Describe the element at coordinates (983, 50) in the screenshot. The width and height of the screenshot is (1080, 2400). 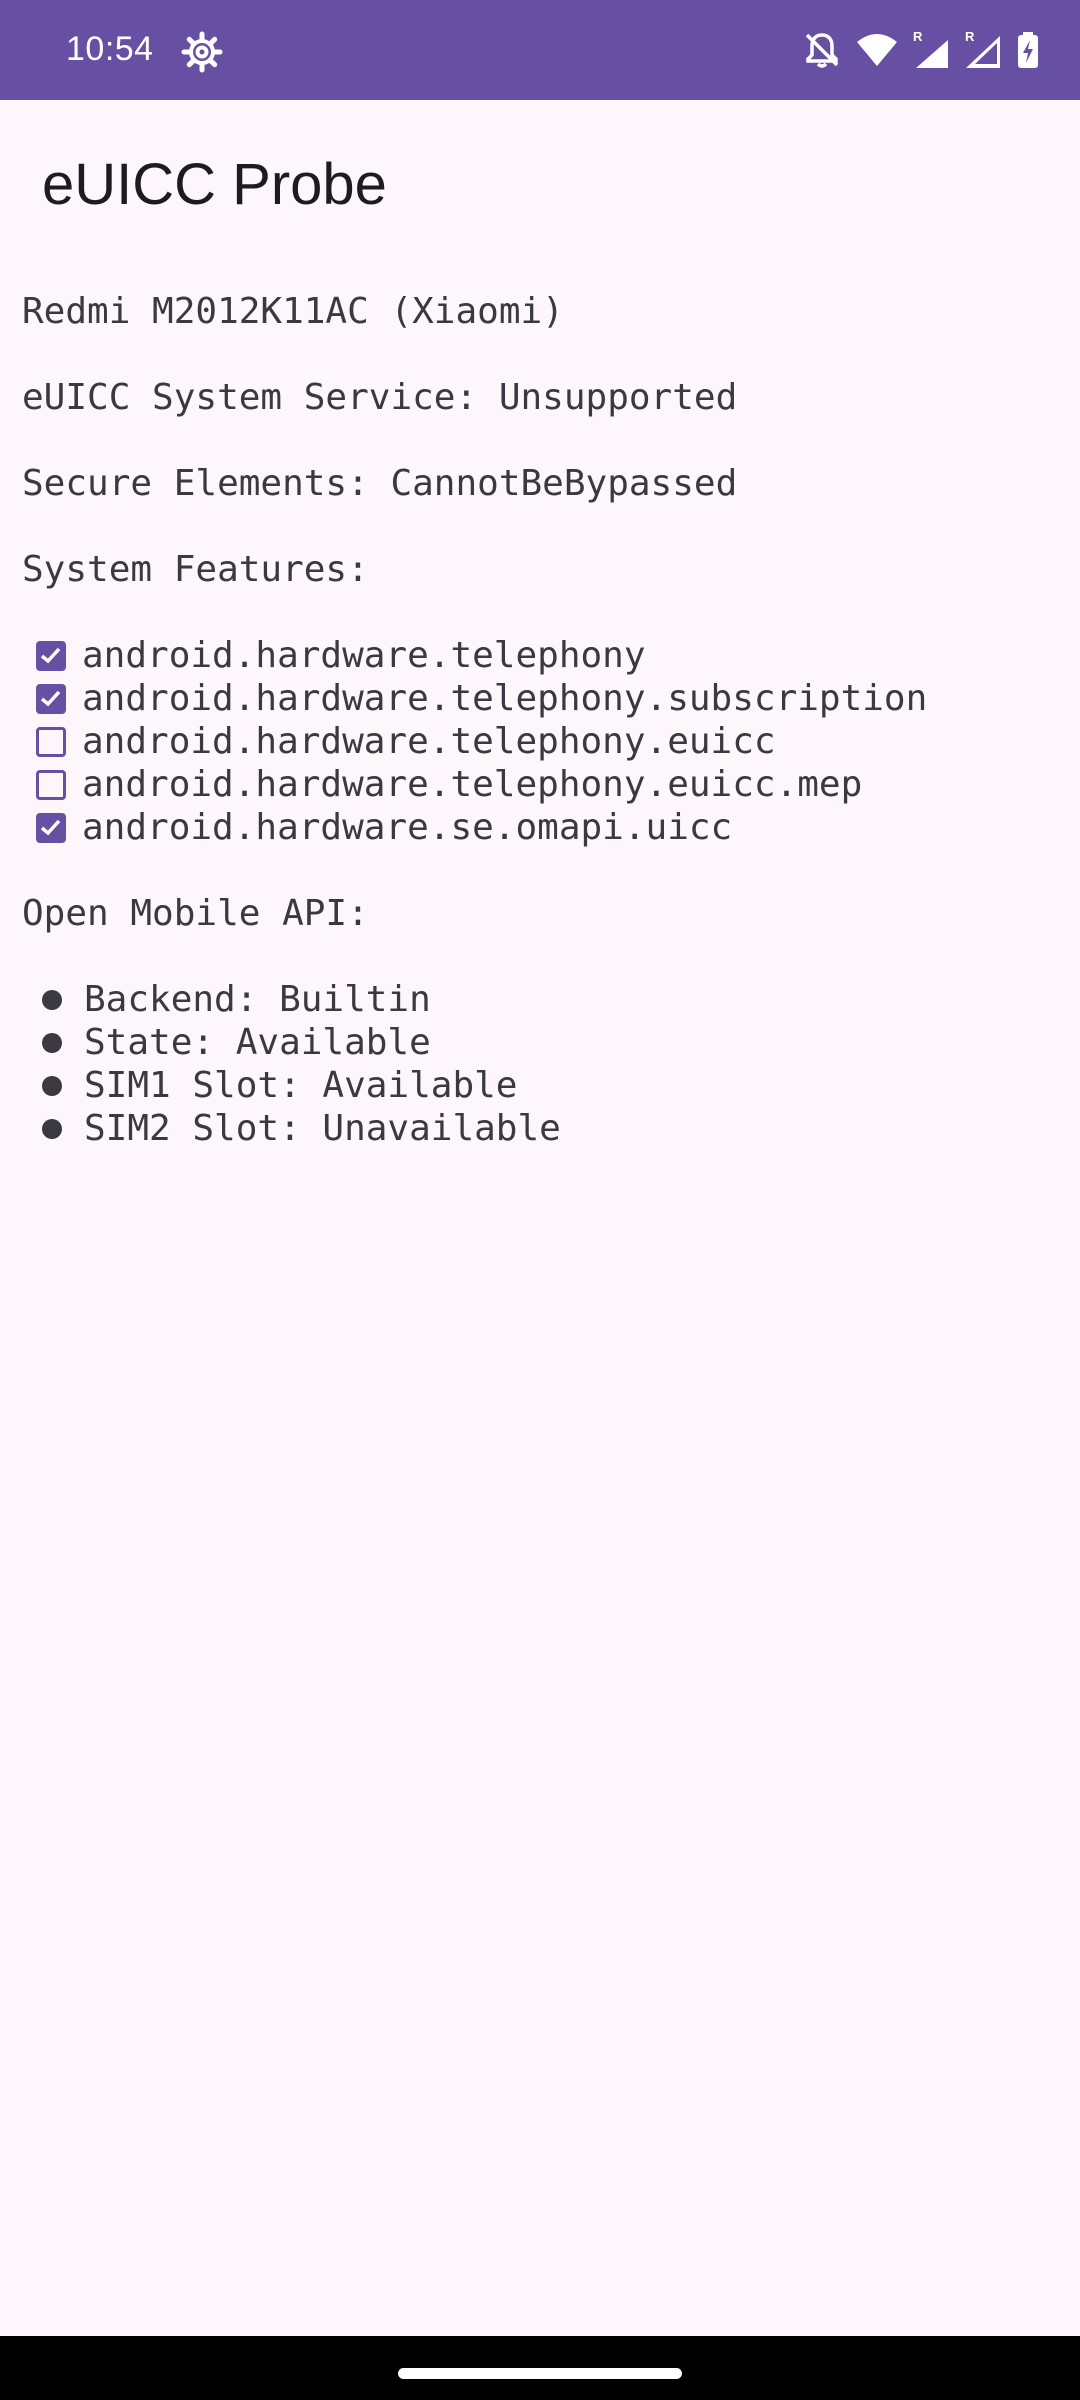
I see `signal-roaming-2-icon: R` at that location.